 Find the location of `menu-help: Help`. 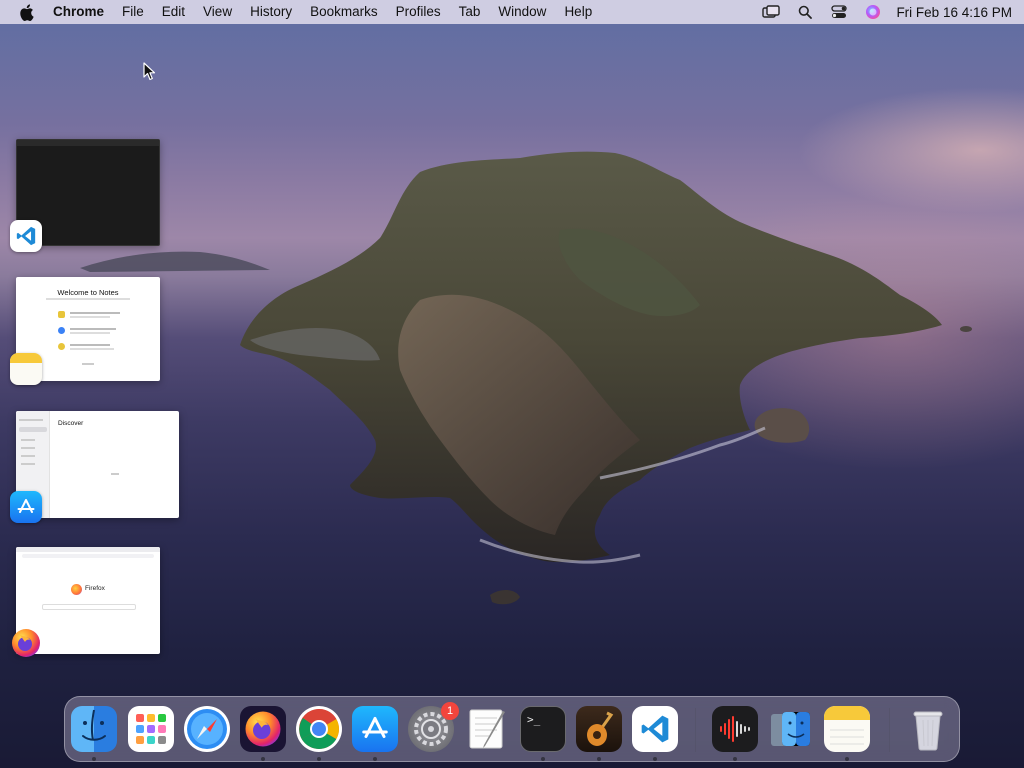

menu-help: Help is located at coordinates (578, 12).